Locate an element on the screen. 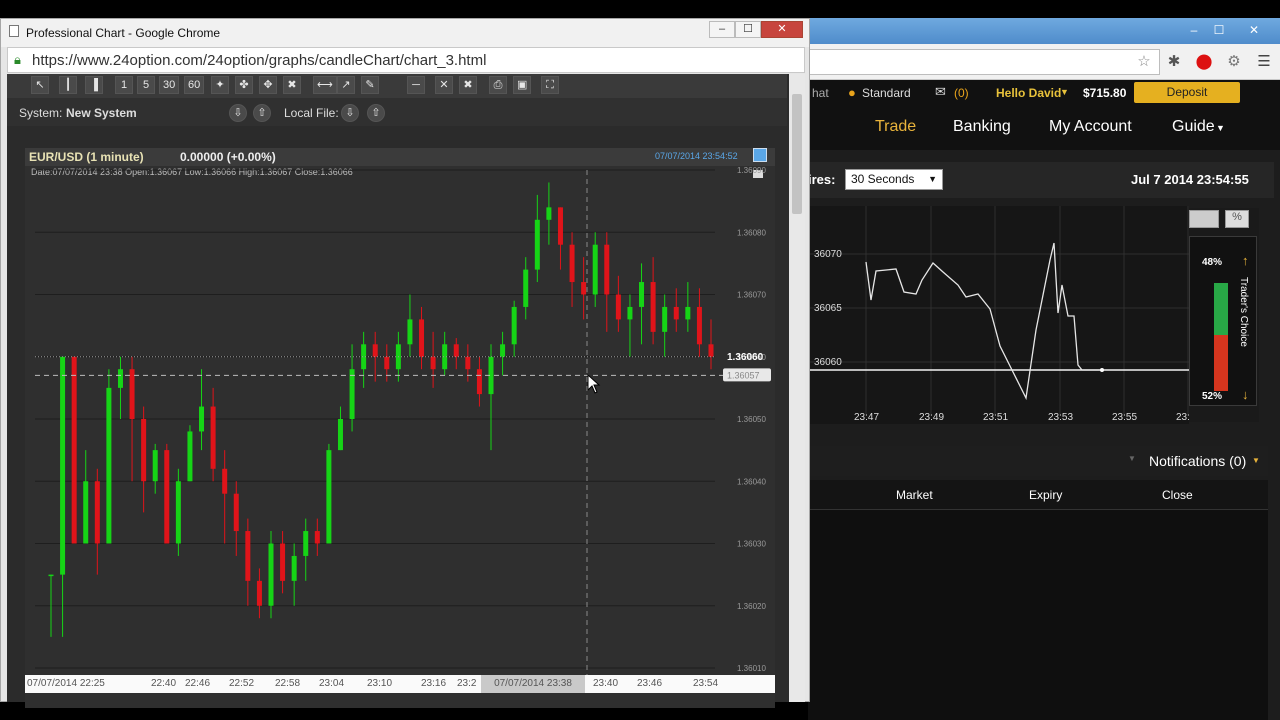 The width and height of the screenshot is (1280, 720). envelope-icon: ✉ is located at coordinates (940, 92).